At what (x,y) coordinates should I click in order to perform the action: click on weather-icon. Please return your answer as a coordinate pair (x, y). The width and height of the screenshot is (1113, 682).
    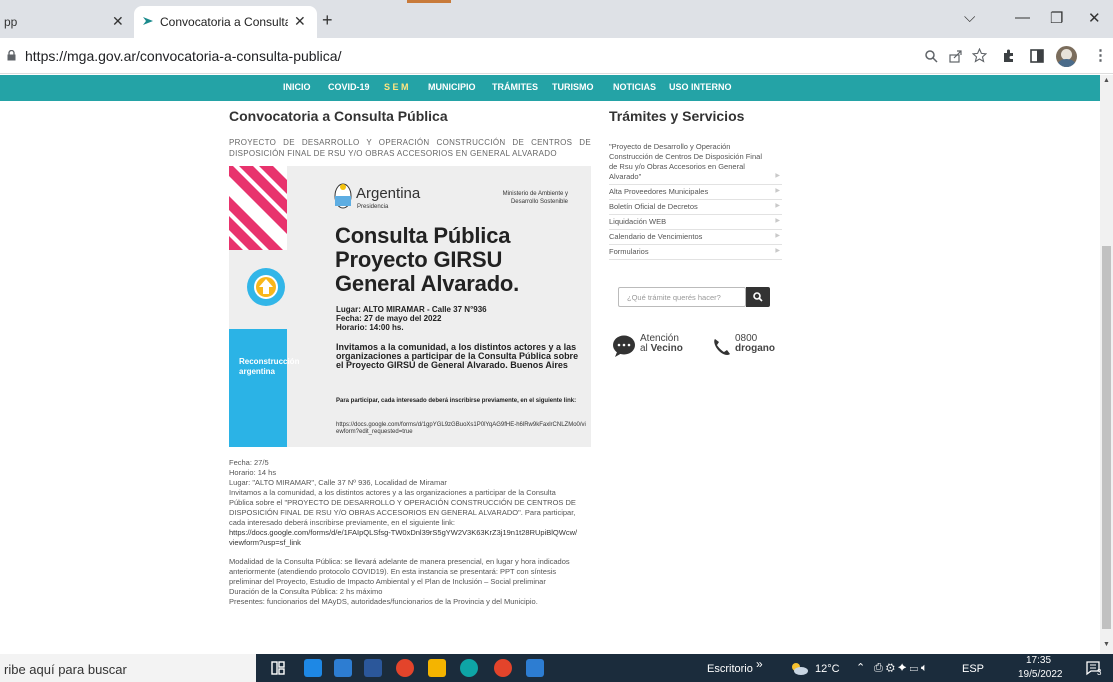
    Looking at the image, I should click on (799, 668).